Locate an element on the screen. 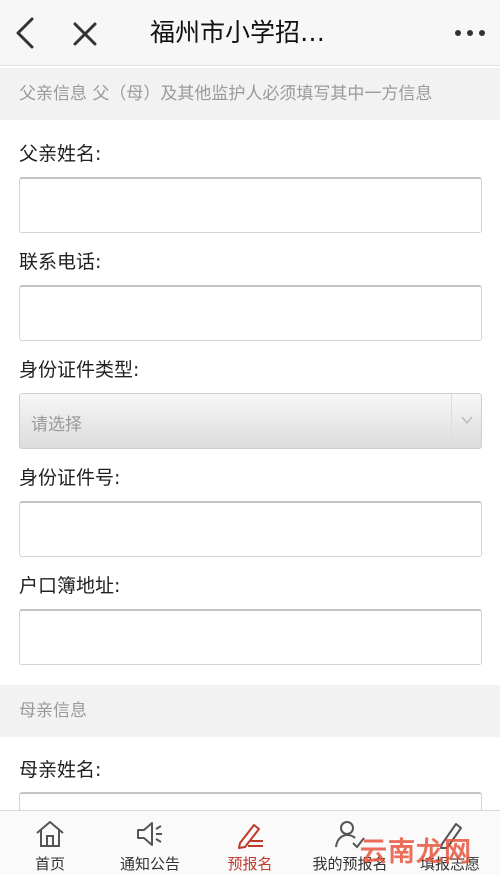 The width and height of the screenshot is (500, 875). more-dots-icon is located at coordinates (470, 33).